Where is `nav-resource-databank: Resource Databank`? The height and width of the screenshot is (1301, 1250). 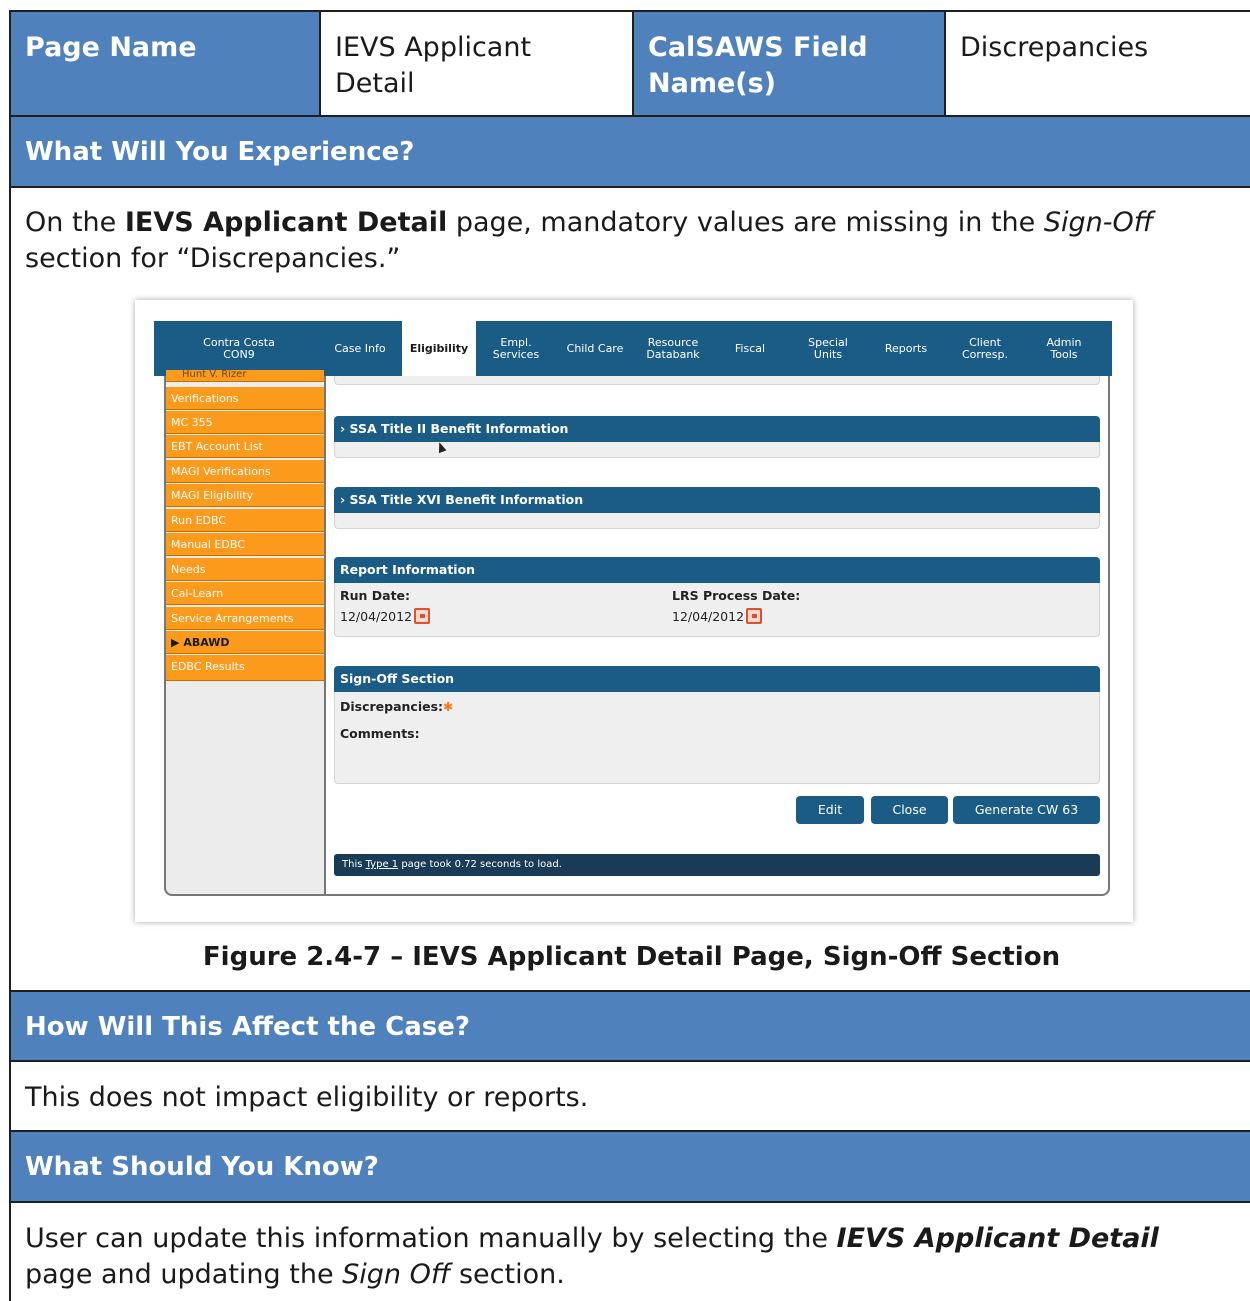 nav-resource-databank: Resource Databank is located at coordinates (673, 348).